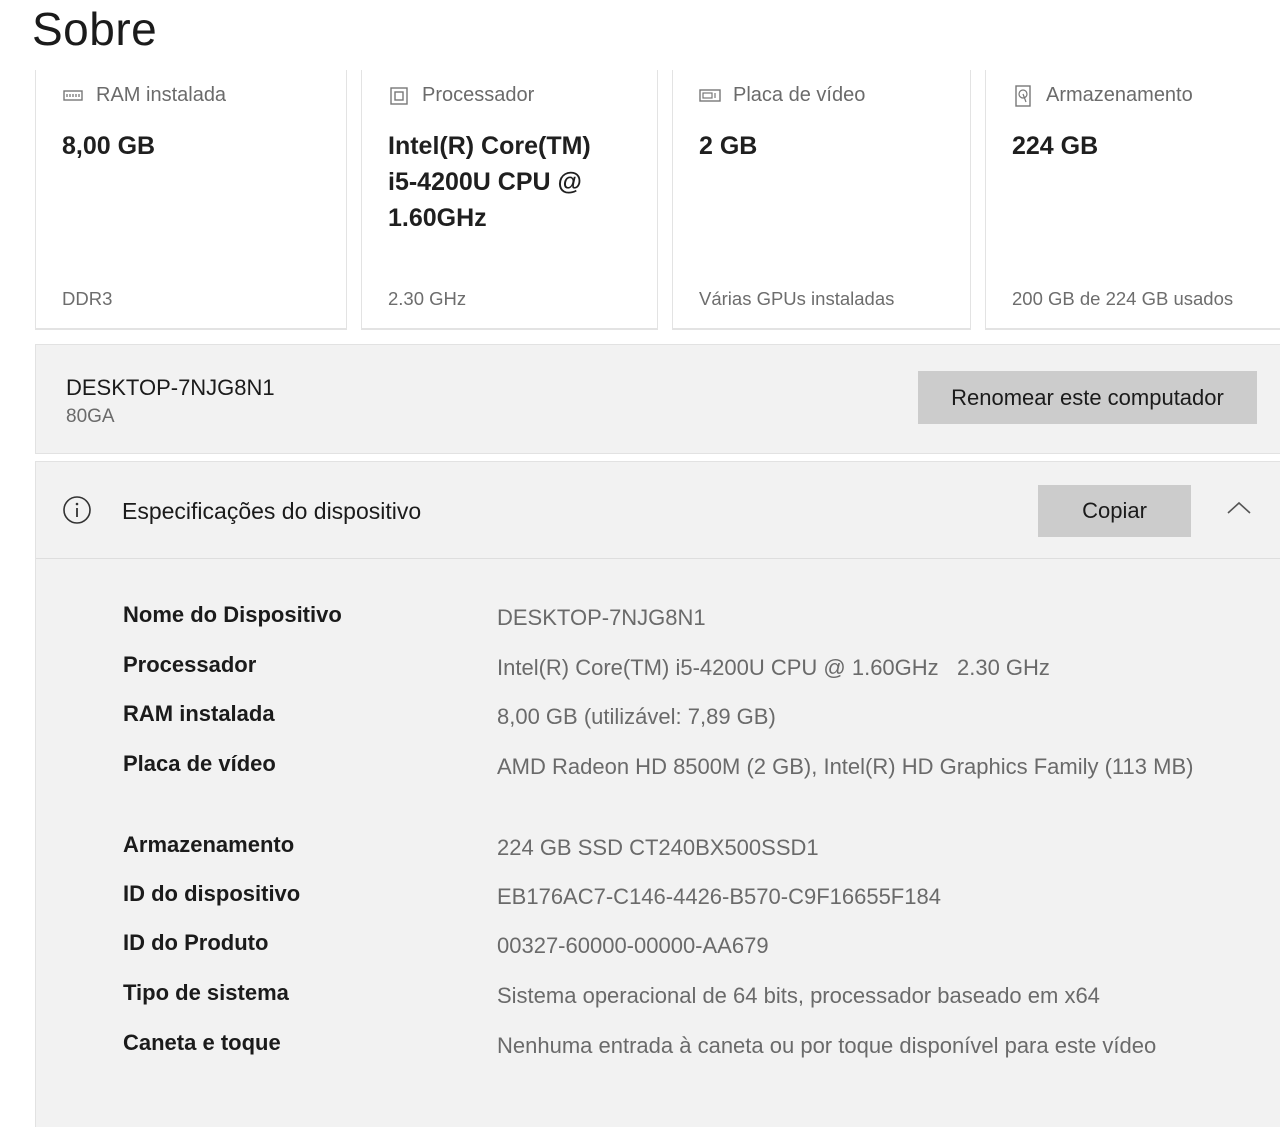 The image size is (1280, 1127). What do you see at coordinates (1023, 95) in the screenshot?
I see `storage-icon` at bounding box center [1023, 95].